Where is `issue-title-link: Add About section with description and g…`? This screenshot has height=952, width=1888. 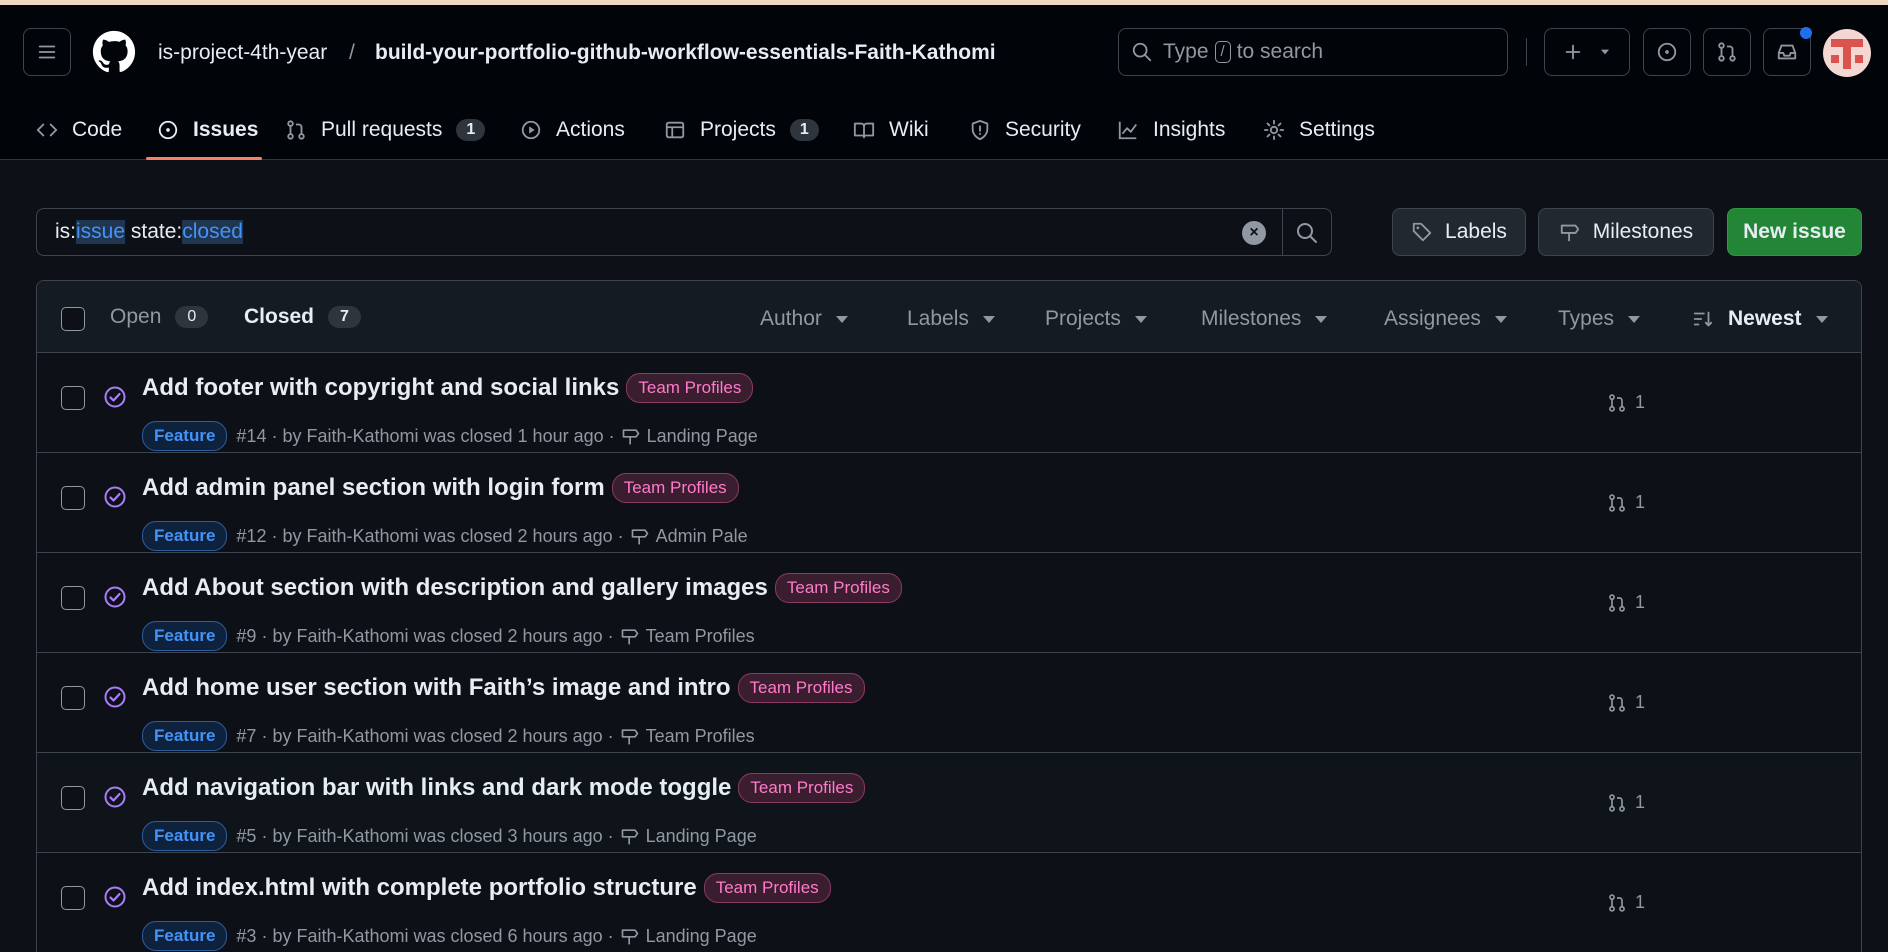
issue-title-link: Add About section with description and g… is located at coordinates (455, 588).